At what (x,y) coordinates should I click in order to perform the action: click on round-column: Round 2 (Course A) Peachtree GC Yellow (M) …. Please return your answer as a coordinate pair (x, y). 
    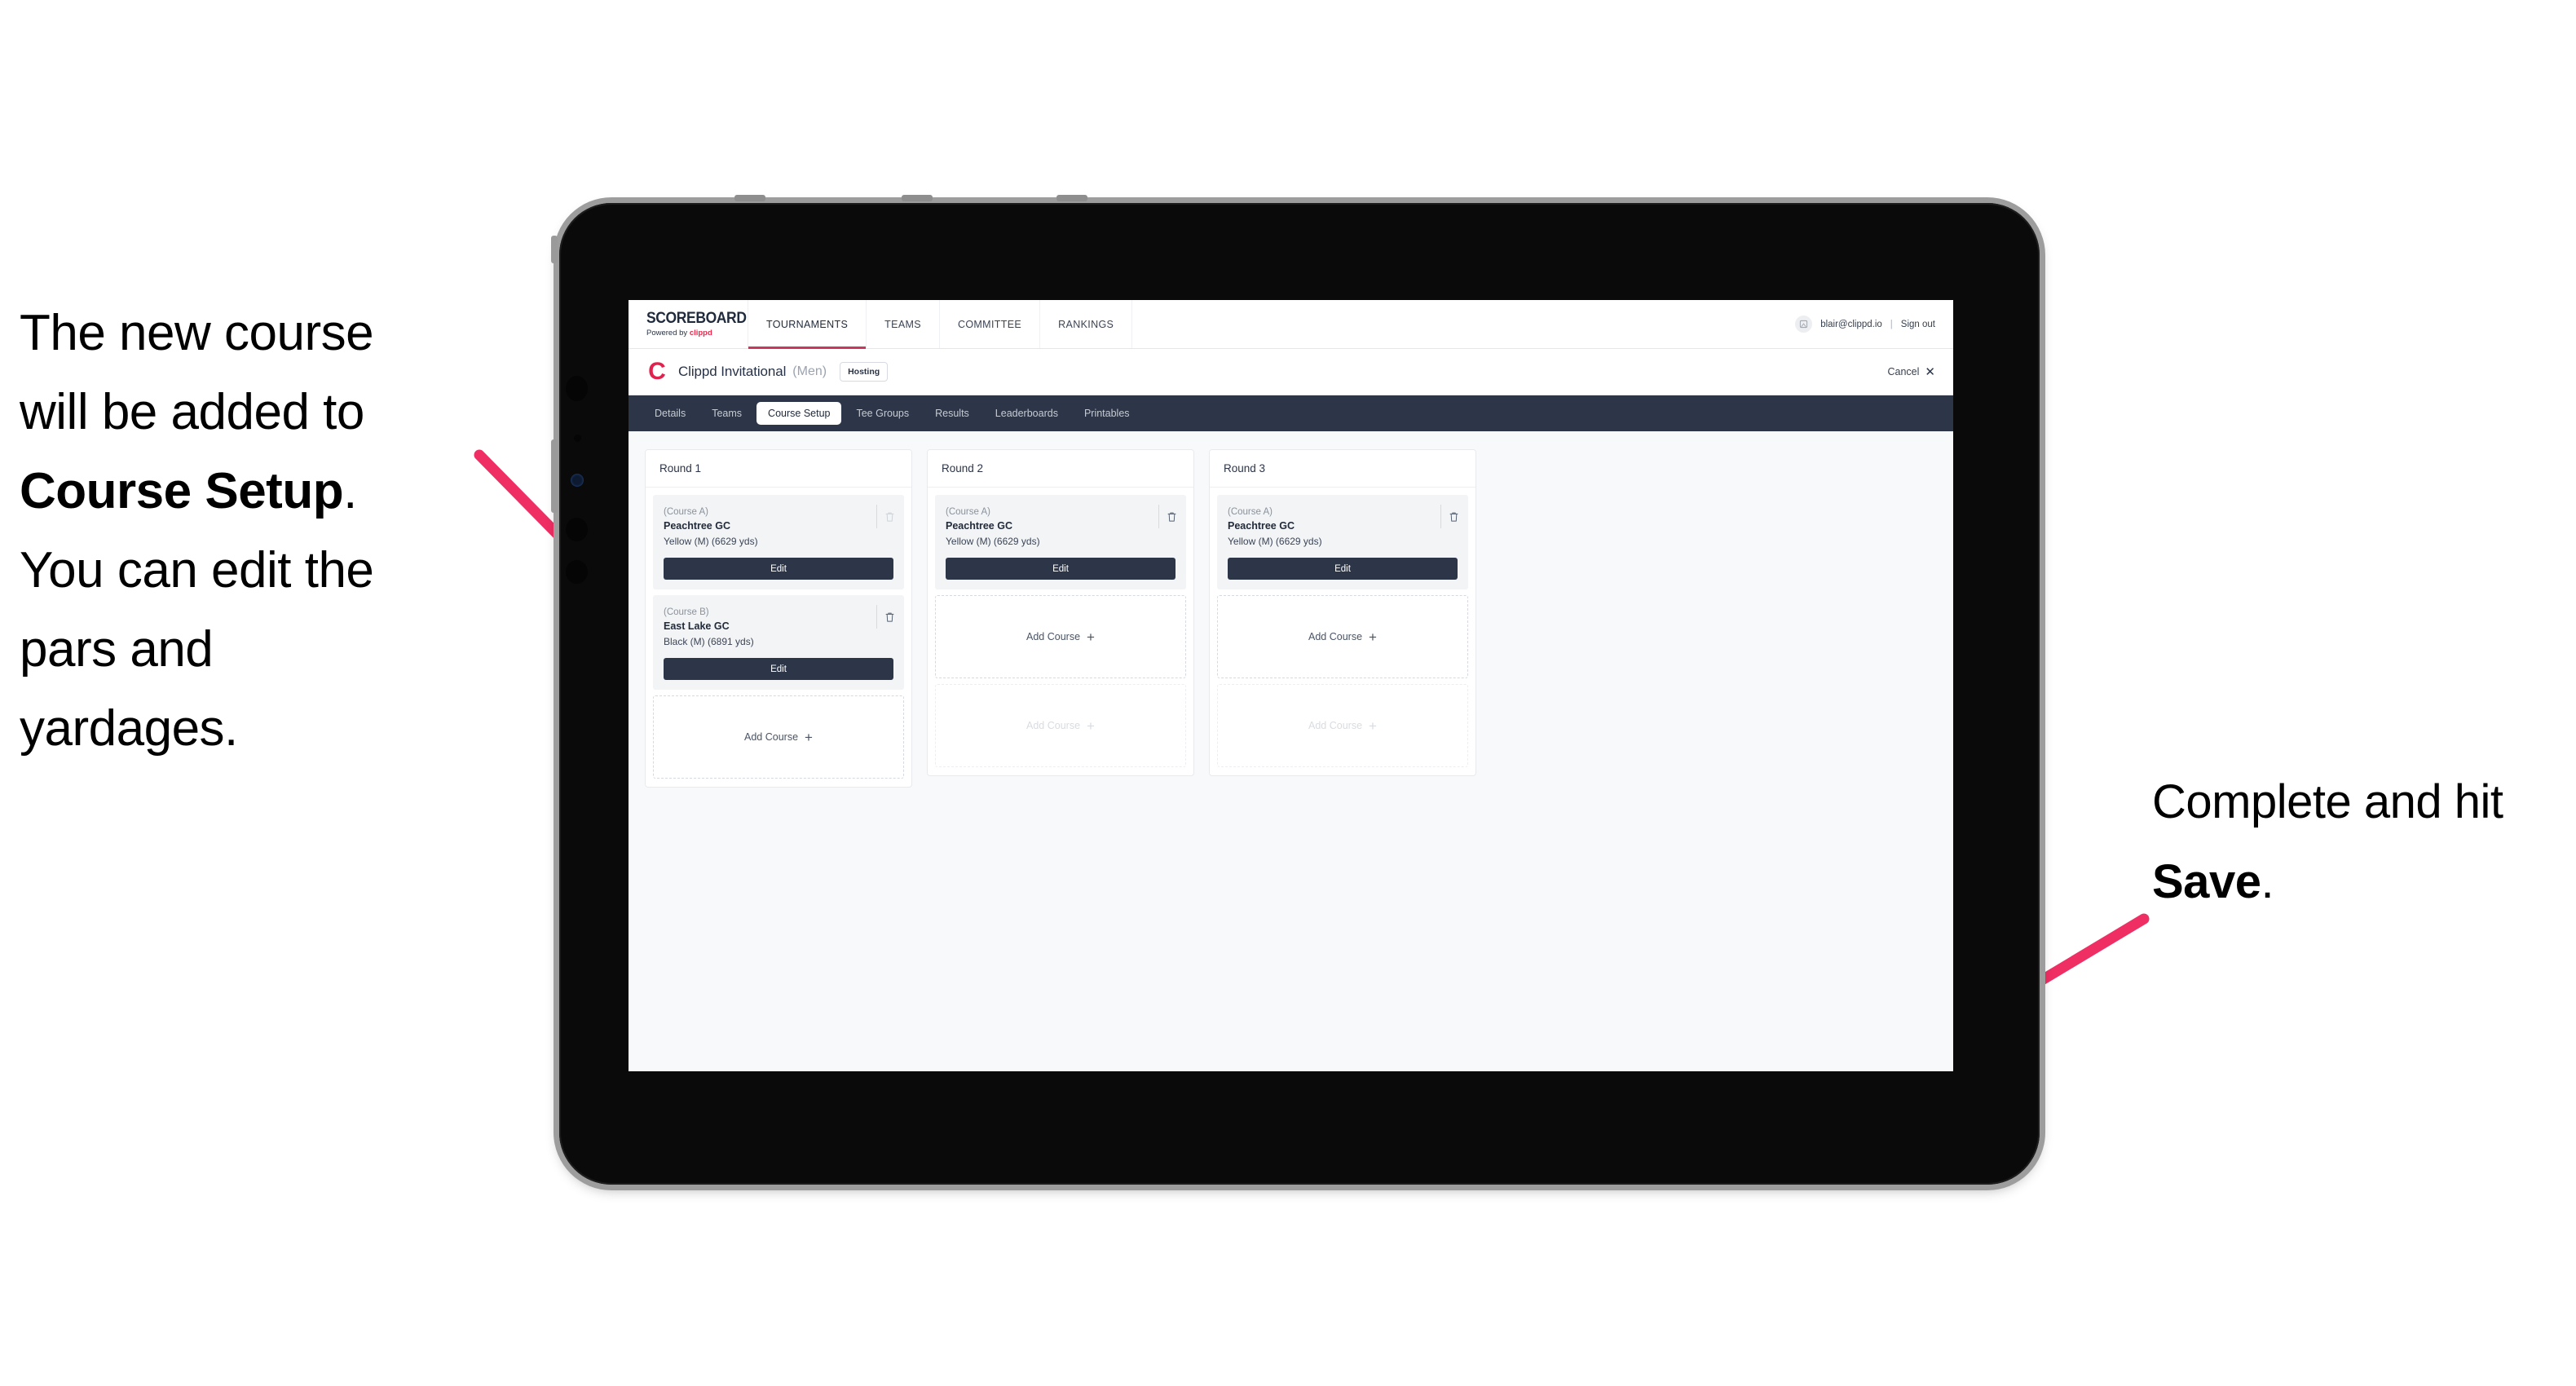
    Looking at the image, I should click on (1060, 613).